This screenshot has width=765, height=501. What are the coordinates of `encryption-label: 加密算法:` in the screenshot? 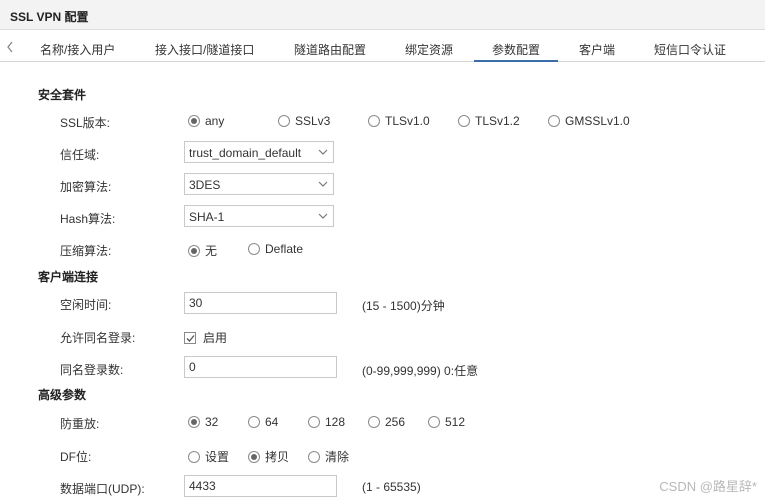 It's located at (86, 187).